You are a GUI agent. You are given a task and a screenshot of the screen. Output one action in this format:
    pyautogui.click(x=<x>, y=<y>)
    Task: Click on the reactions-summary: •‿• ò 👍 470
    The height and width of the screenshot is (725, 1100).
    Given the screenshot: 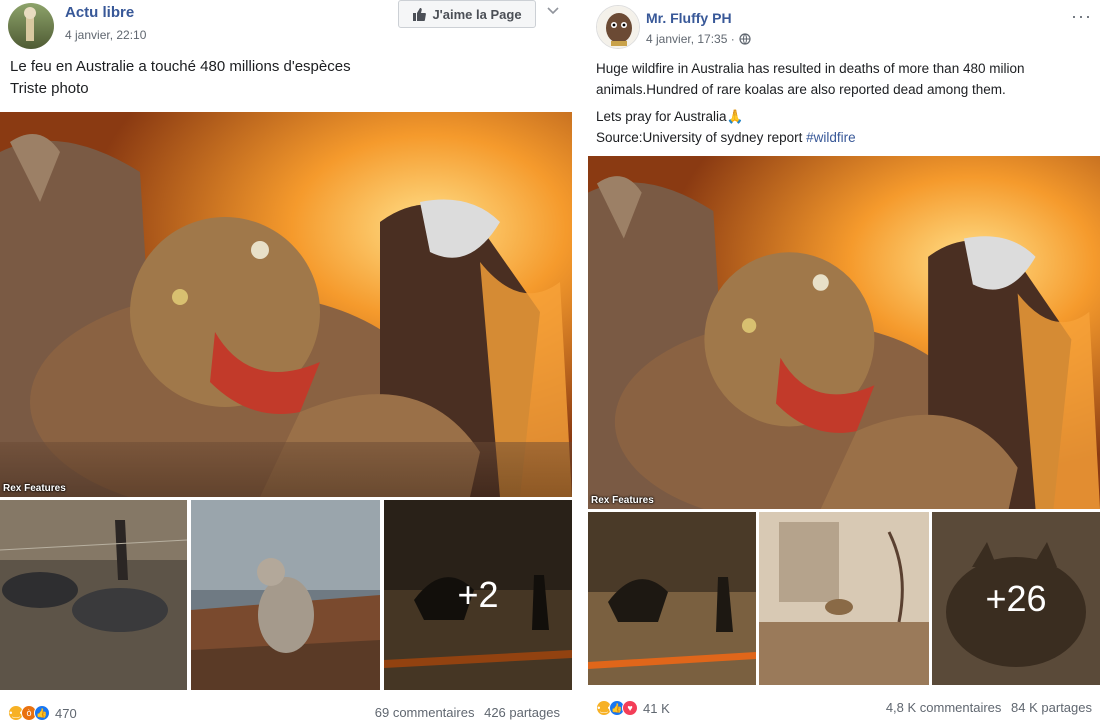 What is the action you would take?
    pyautogui.click(x=42, y=713)
    